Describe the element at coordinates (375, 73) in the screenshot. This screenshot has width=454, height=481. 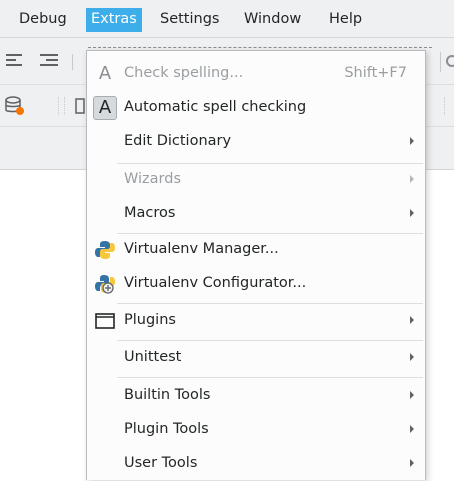
I see `shortcut-label: Shift+F7` at that location.